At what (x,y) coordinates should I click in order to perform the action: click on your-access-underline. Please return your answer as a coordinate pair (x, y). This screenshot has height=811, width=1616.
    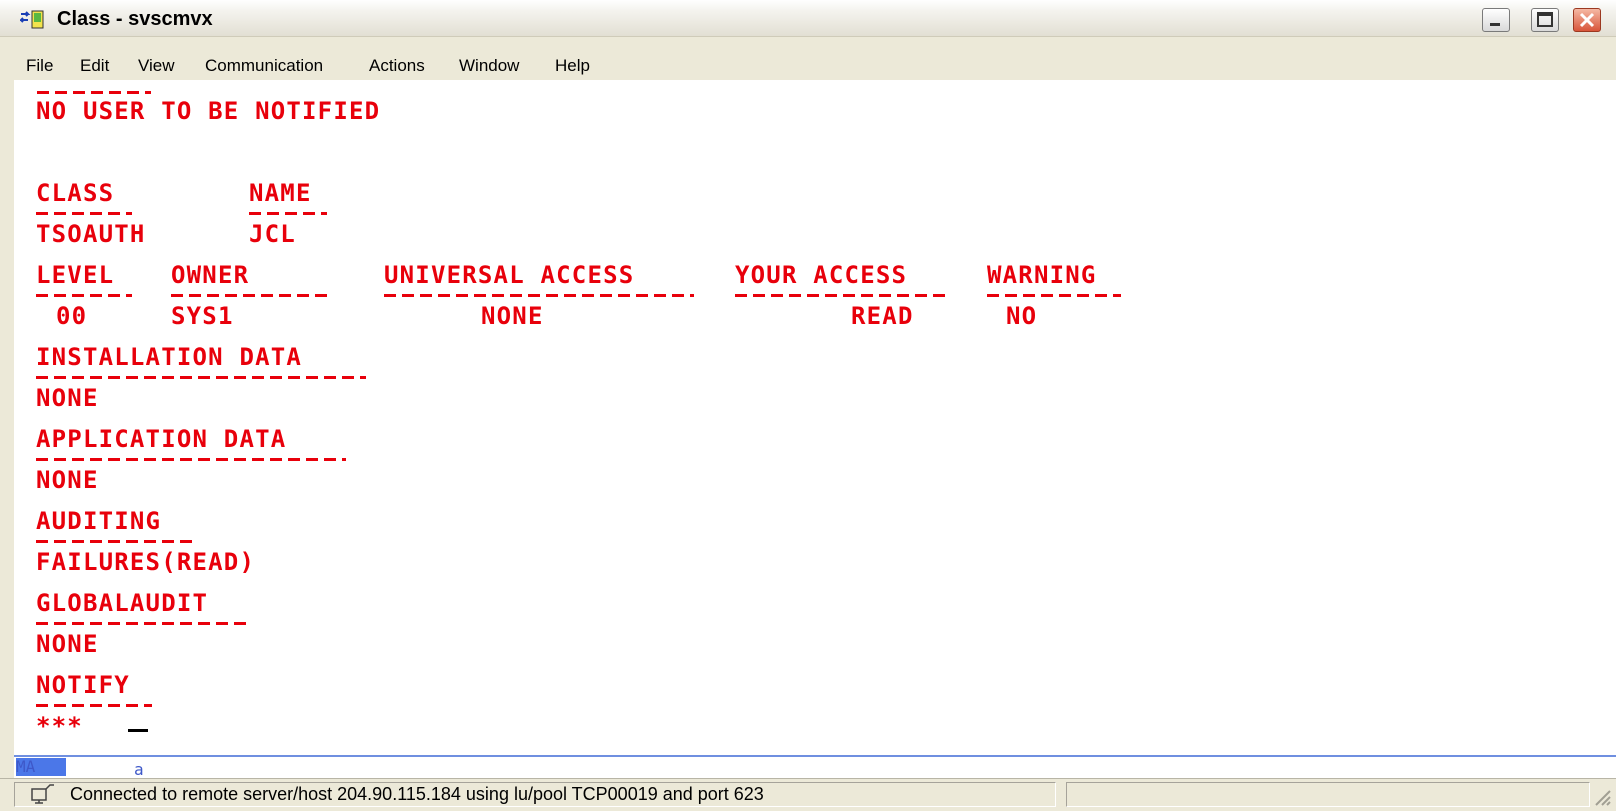
    Looking at the image, I should click on (841, 295).